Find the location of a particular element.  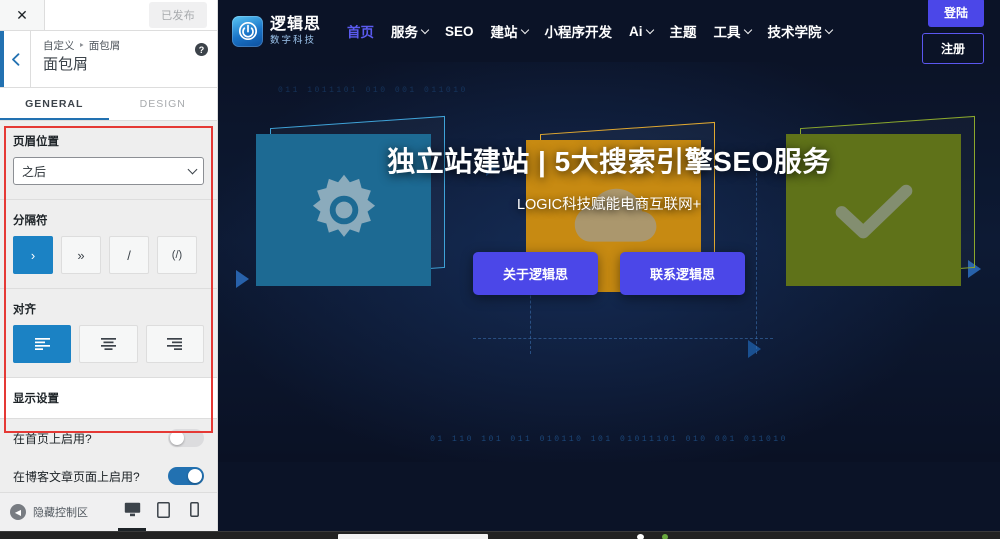

alignment-option-center is located at coordinates (108, 344).